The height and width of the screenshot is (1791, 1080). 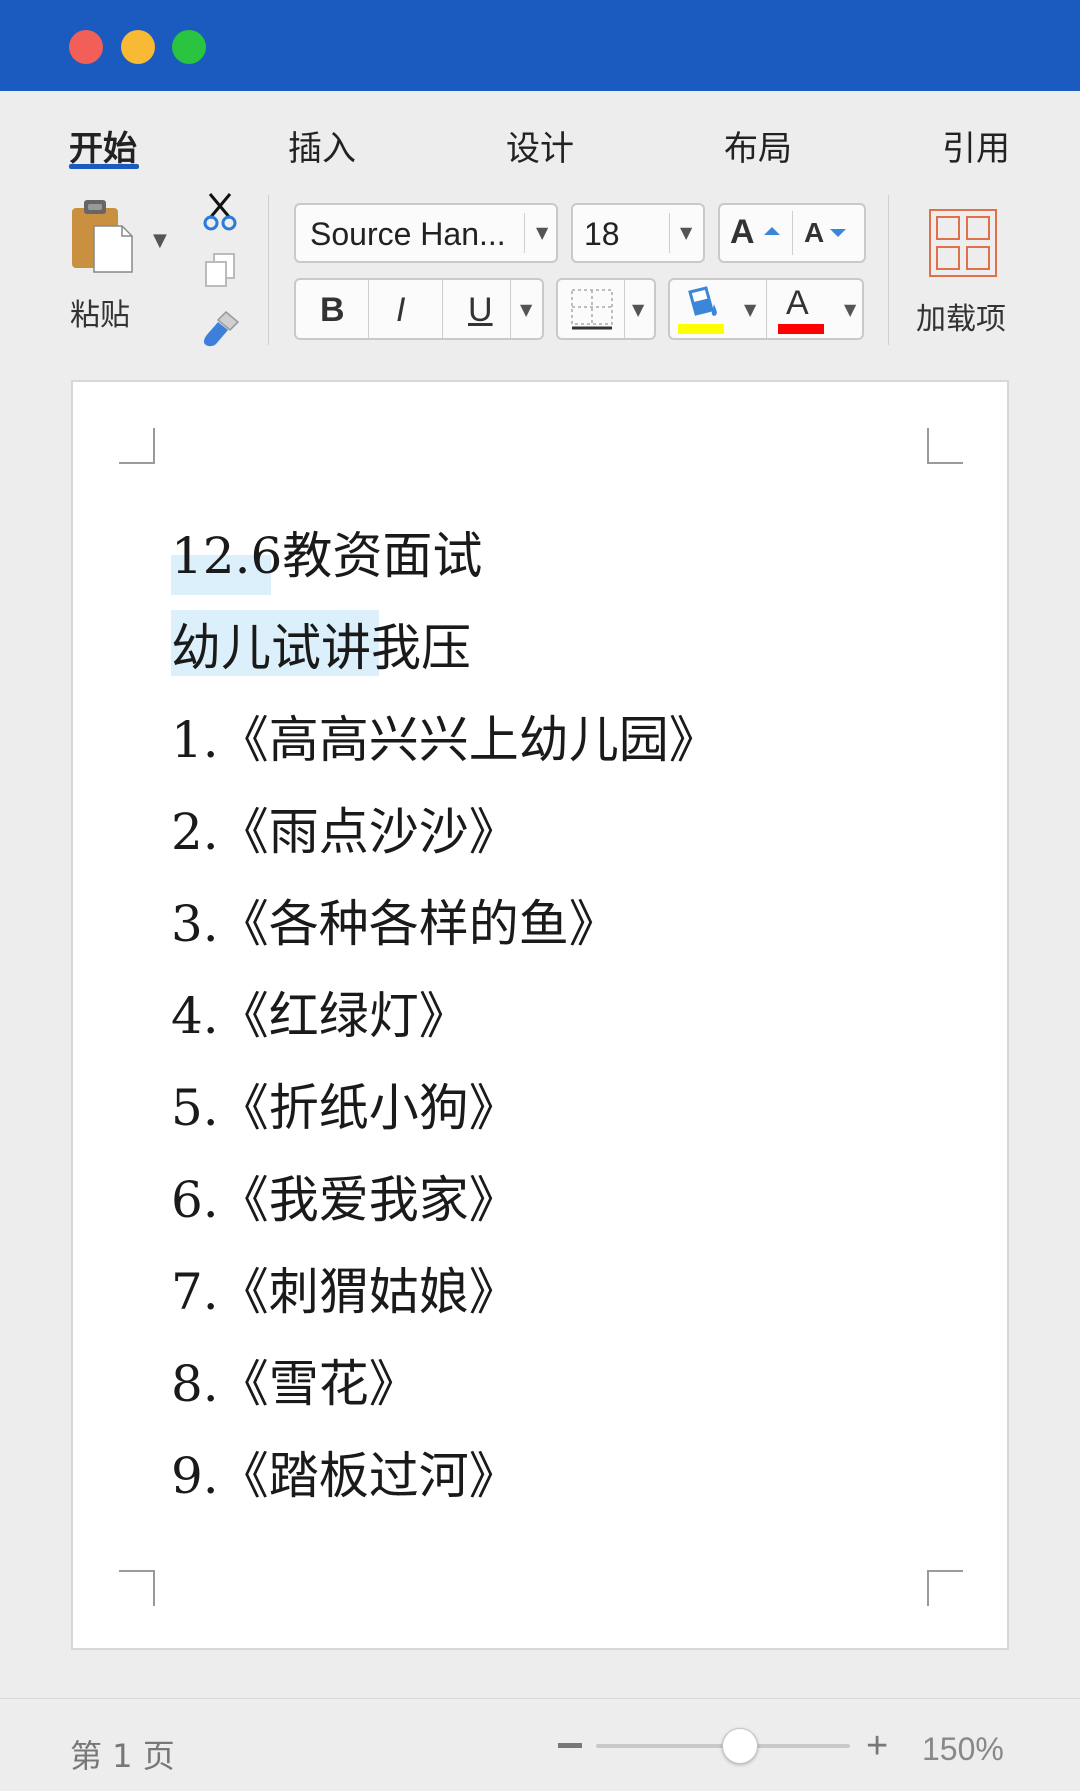 What do you see at coordinates (160, 240) in the screenshot?
I see `paste-options-chevron-icon: ▼` at bounding box center [160, 240].